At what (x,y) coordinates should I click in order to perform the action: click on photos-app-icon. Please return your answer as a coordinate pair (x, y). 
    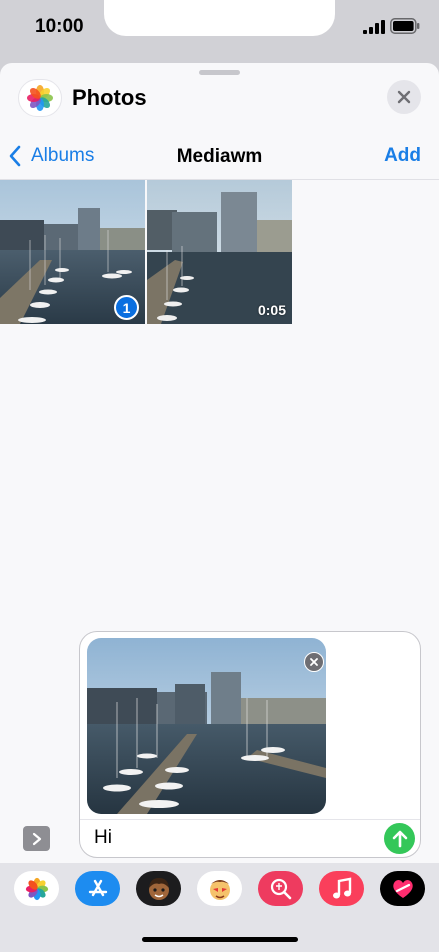
    Looking at the image, I should click on (36, 888).